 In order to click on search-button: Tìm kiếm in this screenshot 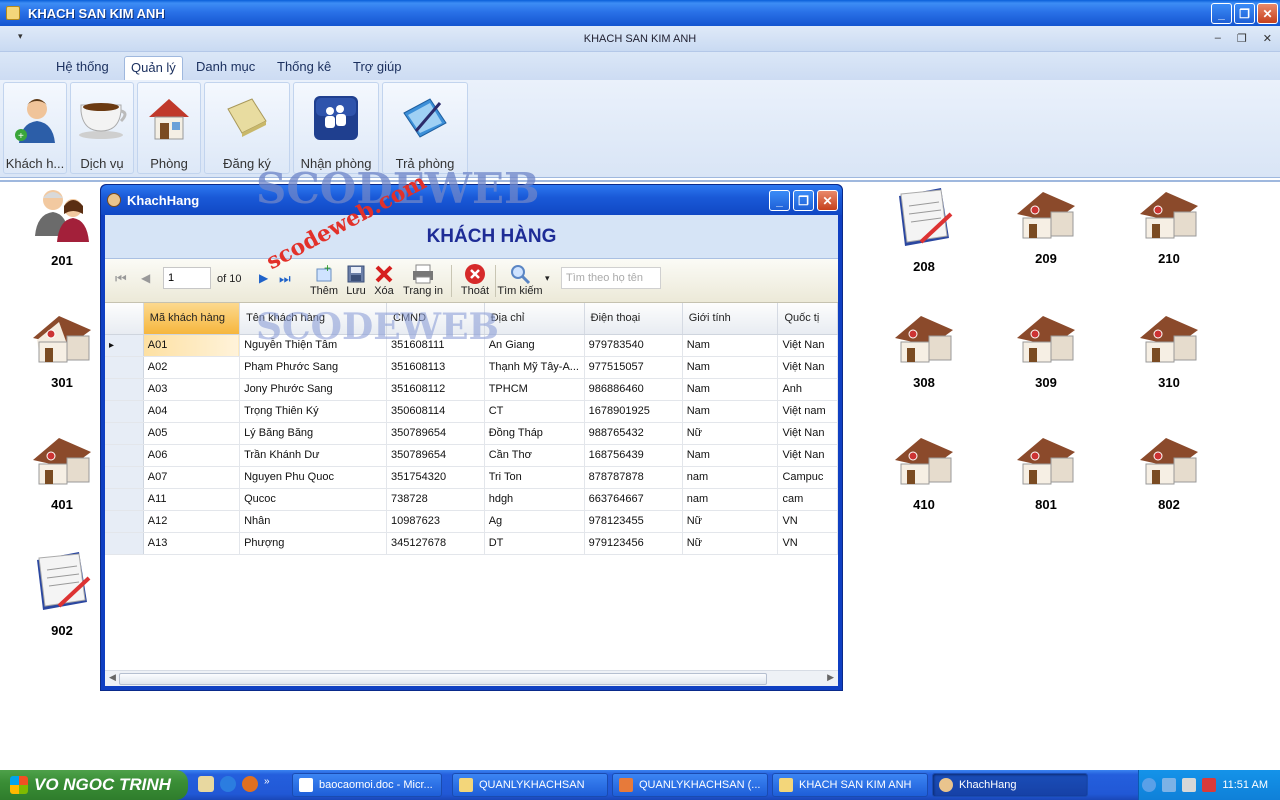, I will do `click(520, 280)`.